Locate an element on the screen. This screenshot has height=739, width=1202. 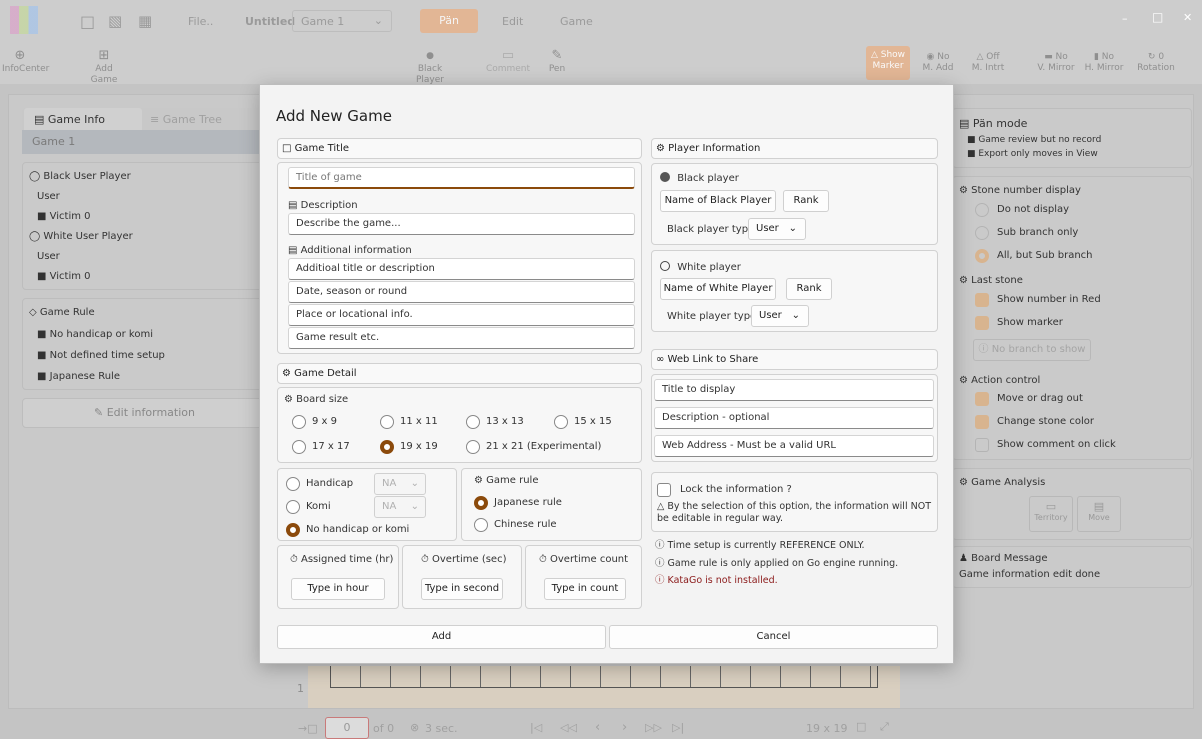
move-analysis-button: ▤ Move is located at coordinates (1099, 514).